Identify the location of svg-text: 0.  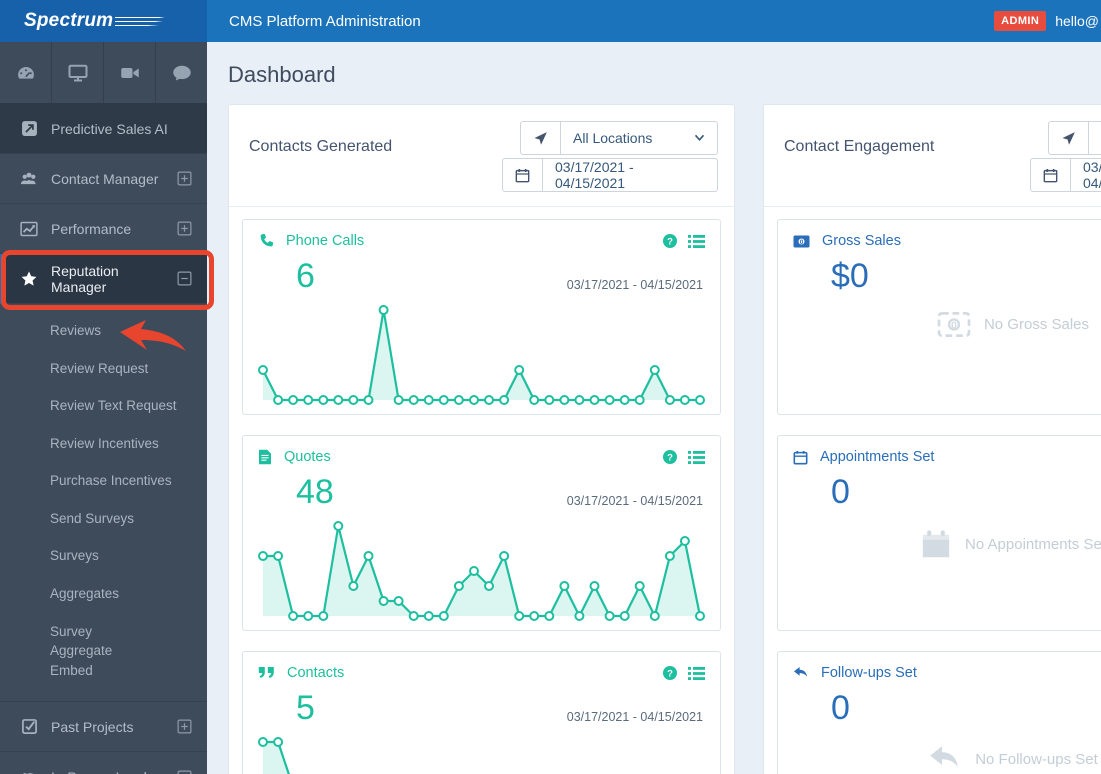
(954, 326).